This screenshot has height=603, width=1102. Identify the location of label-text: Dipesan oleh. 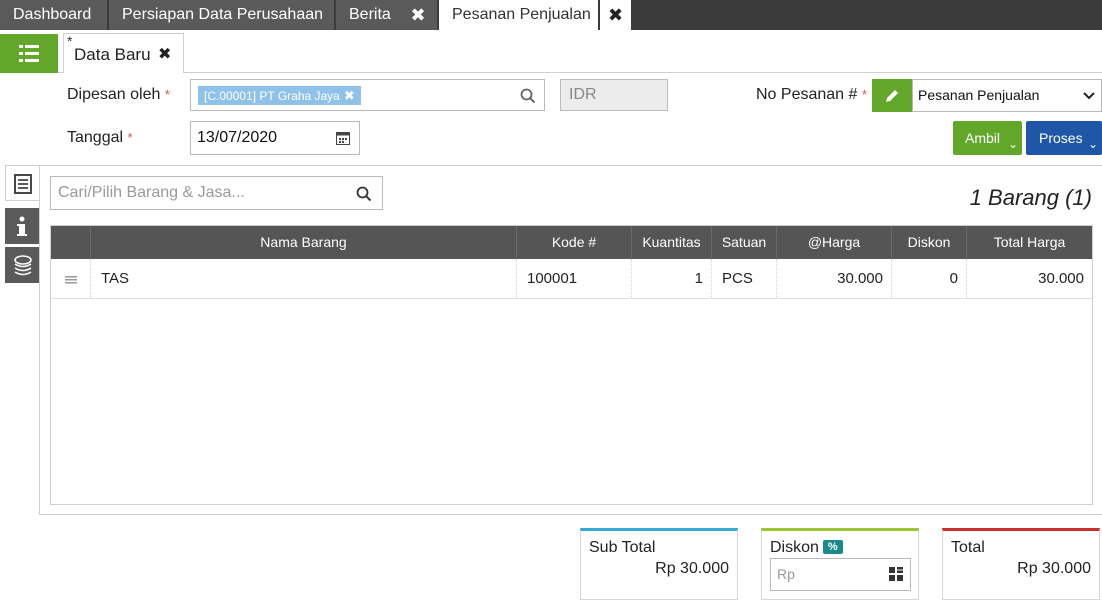
(114, 94).